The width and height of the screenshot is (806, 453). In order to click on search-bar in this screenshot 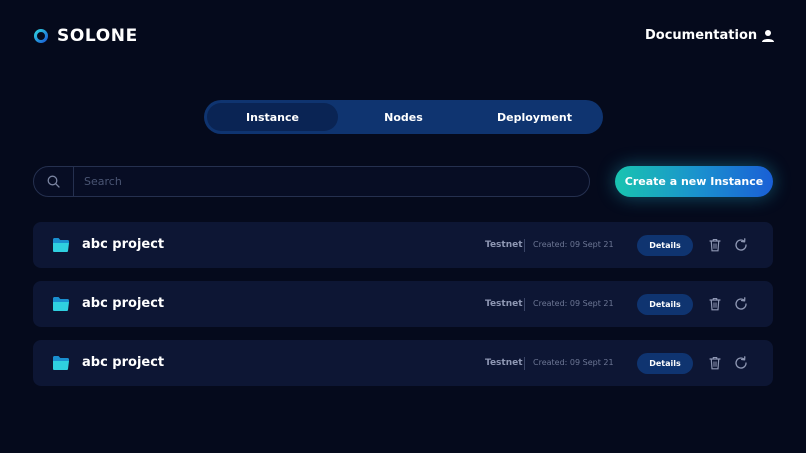, I will do `click(311, 181)`.